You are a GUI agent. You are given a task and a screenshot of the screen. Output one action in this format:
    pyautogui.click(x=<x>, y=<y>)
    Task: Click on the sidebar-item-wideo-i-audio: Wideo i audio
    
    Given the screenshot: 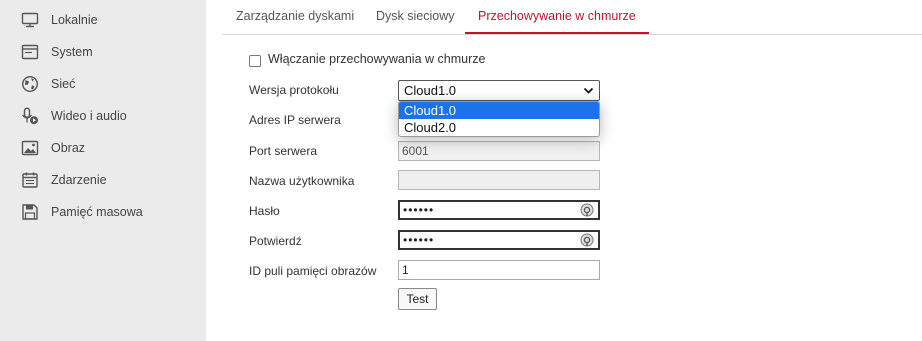 What is the action you would take?
    pyautogui.click(x=103, y=116)
    